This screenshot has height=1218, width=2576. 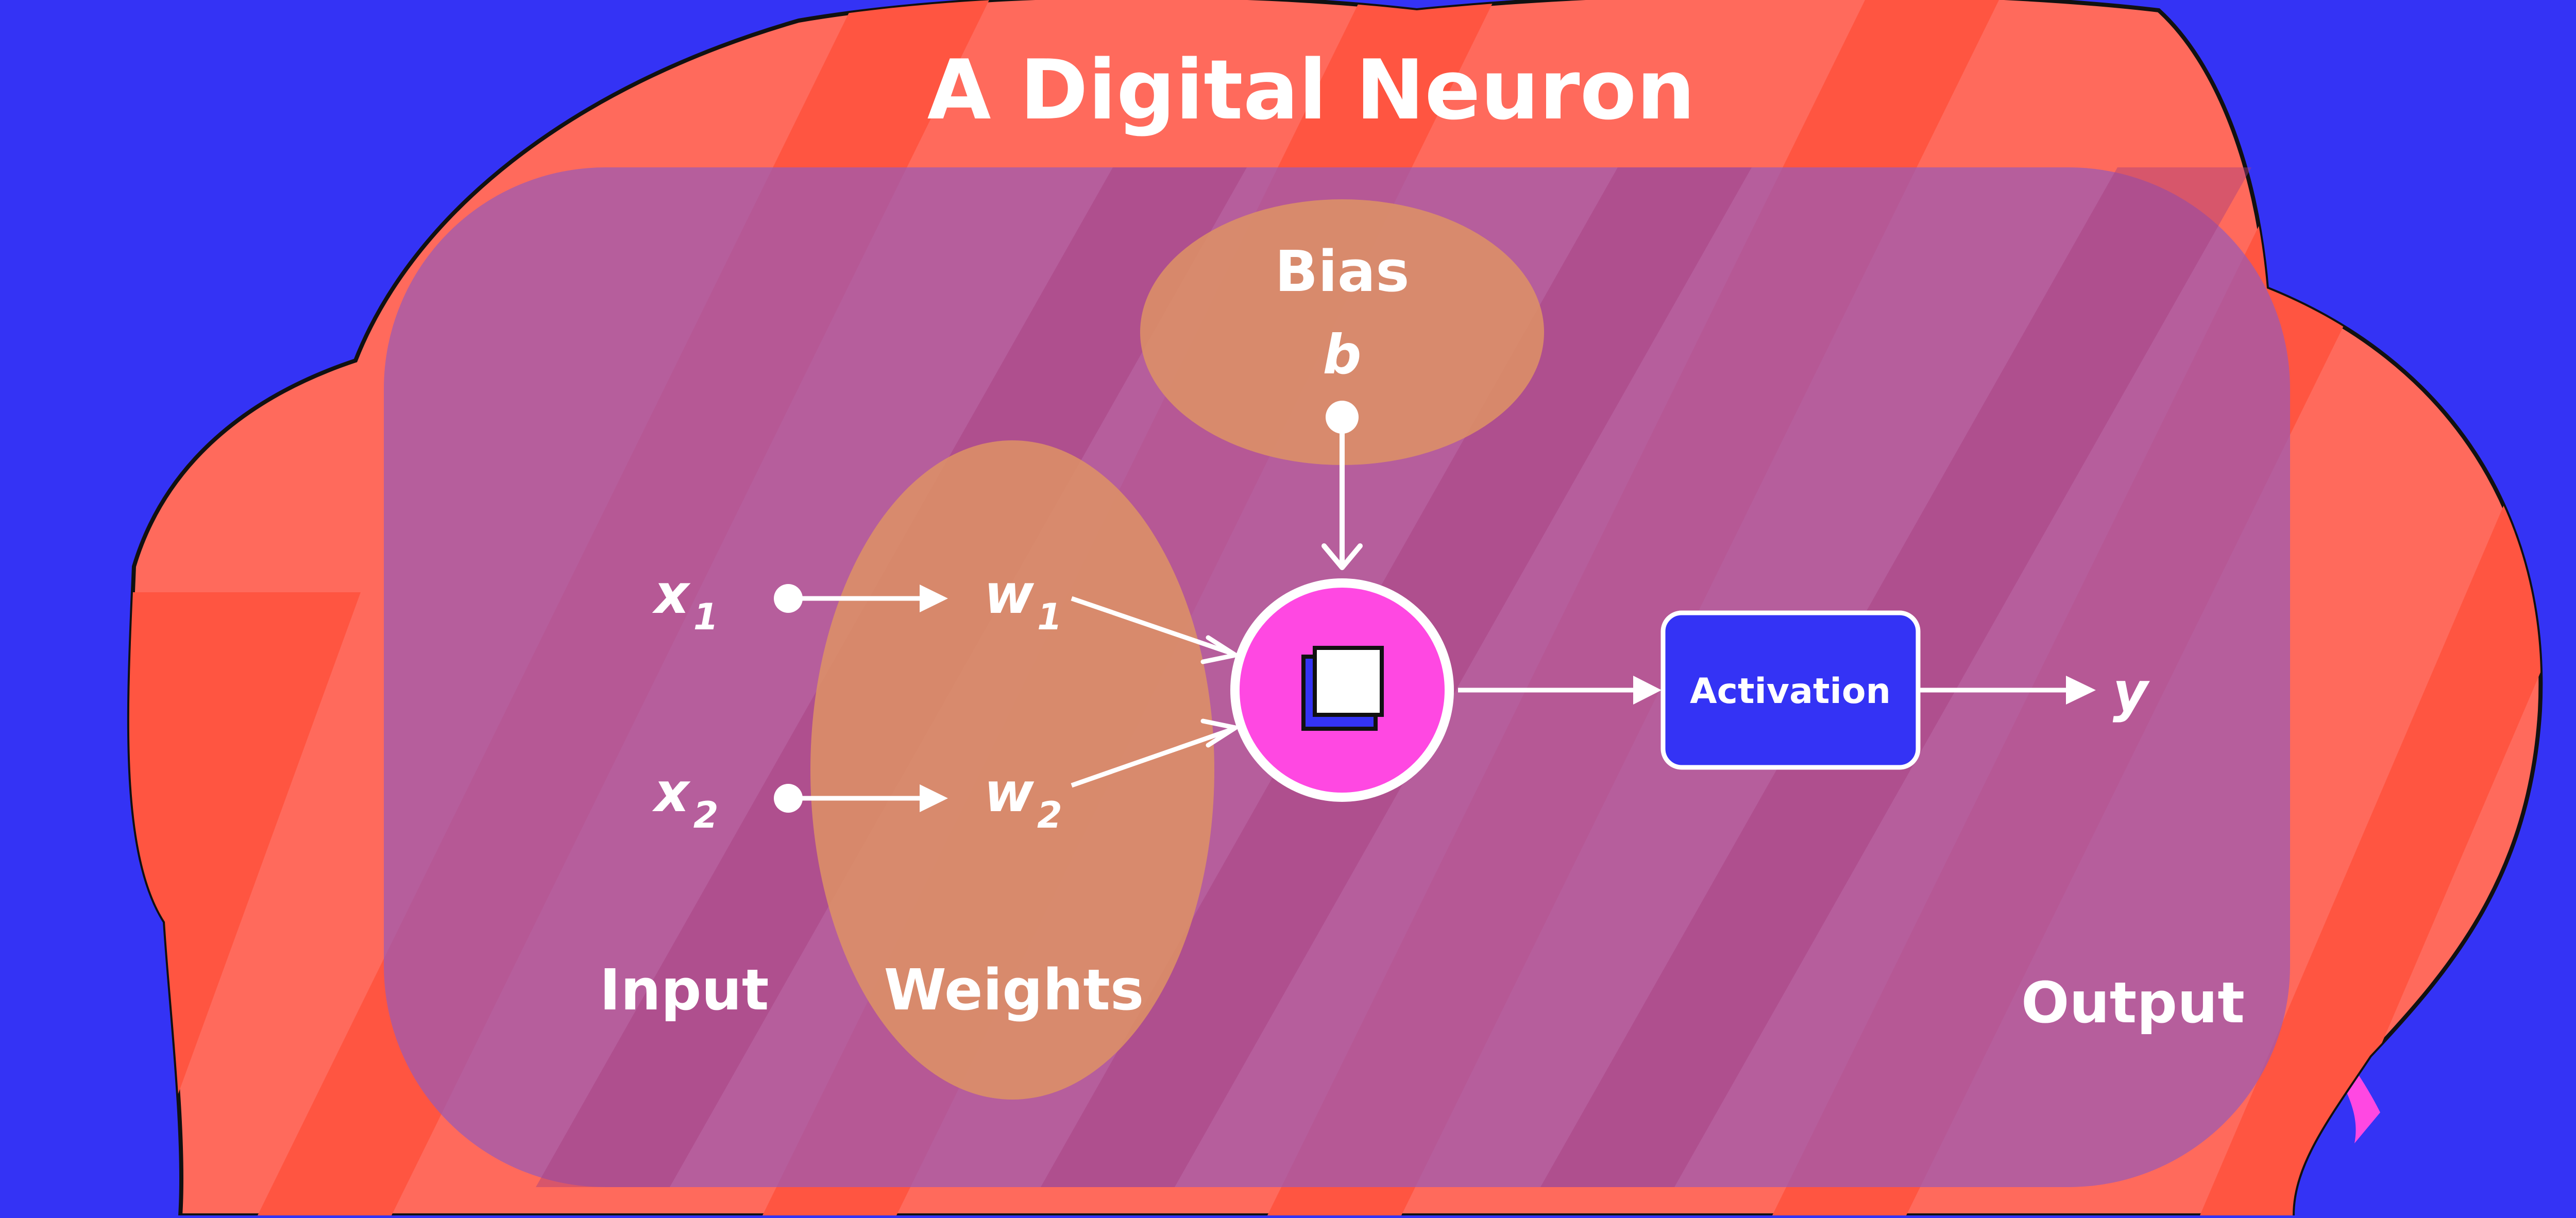 I want to click on input-group-label: Input, so click(x=684, y=990).